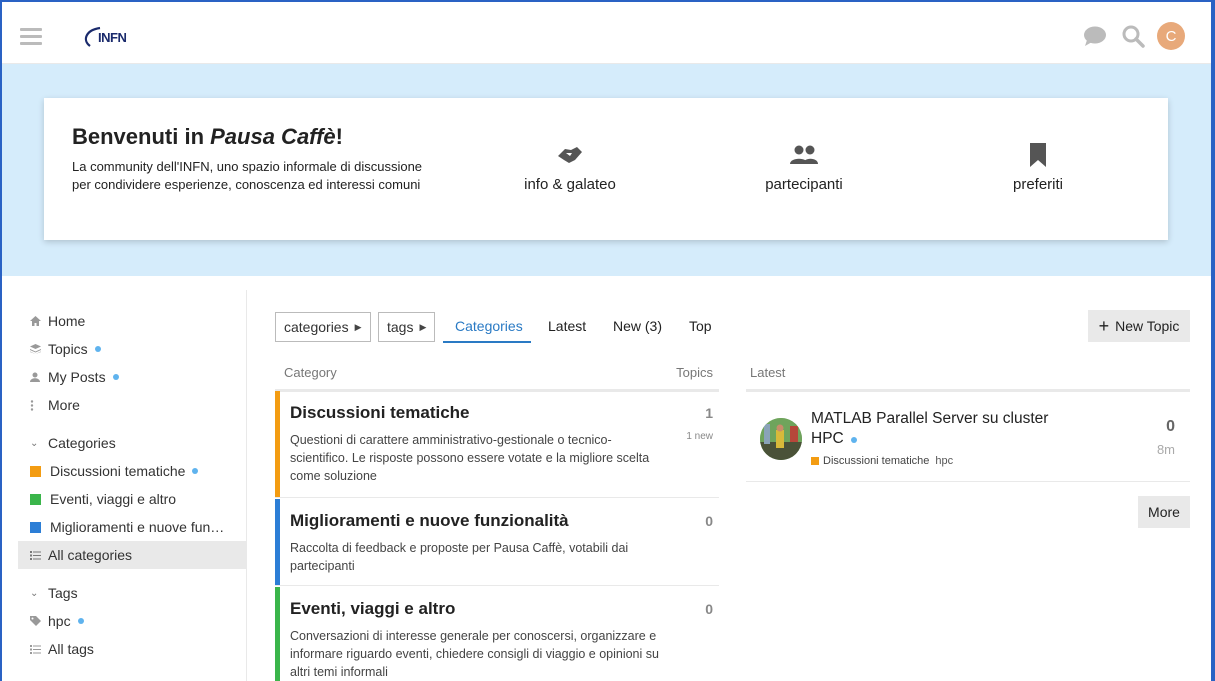 Image resolution: width=1215 pixels, height=681 pixels. What do you see at coordinates (132, 443) in the screenshot?
I see `sidebar-categories-header: ⌄ Categories` at bounding box center [132, 443].